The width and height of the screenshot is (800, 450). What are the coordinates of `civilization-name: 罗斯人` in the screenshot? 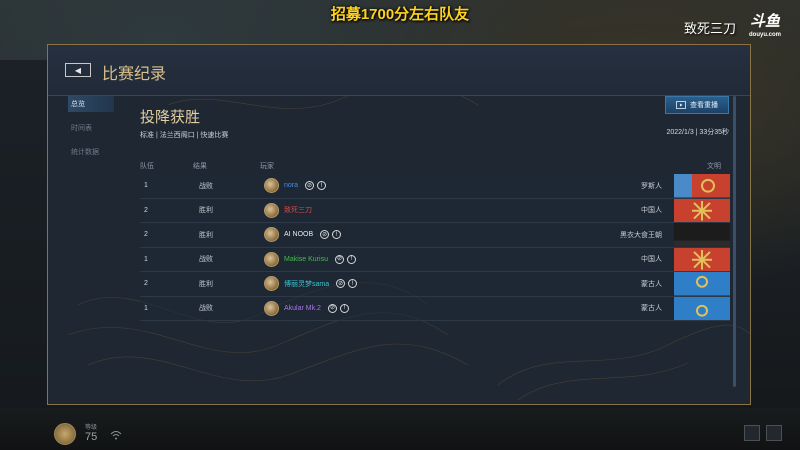 It's located at (651, 186).